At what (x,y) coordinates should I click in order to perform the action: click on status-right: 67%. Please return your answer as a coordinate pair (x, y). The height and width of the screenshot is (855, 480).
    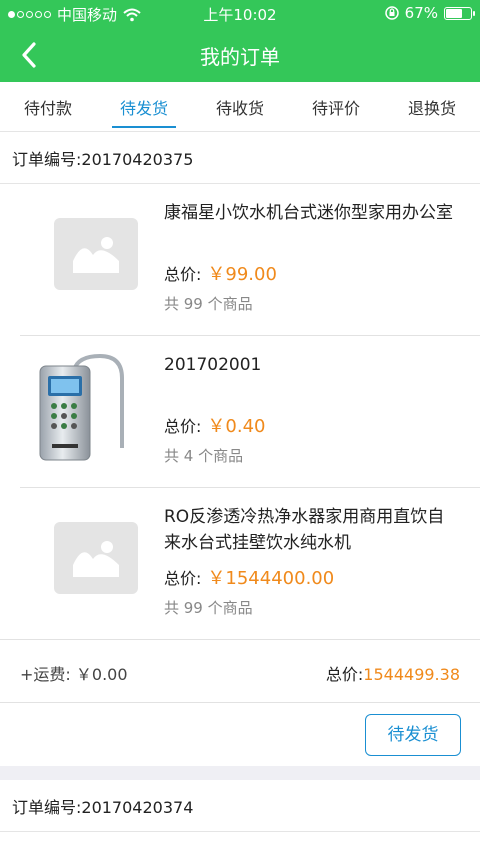
    Looking at the image, I should click on (429, 13).